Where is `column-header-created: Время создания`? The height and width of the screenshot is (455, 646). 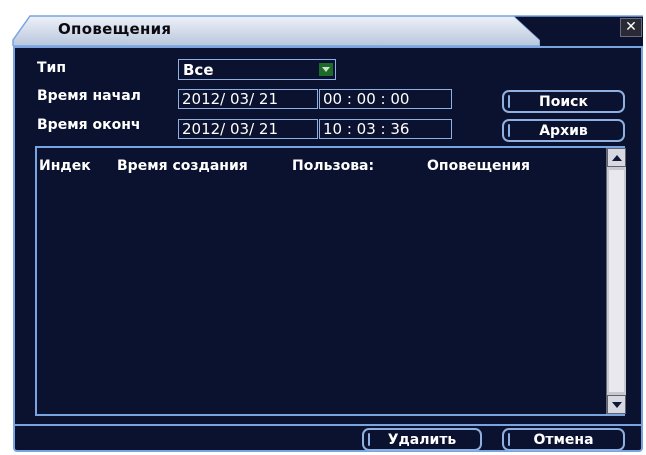
column-header-created: Время создания is located at coordinates (182, 166).